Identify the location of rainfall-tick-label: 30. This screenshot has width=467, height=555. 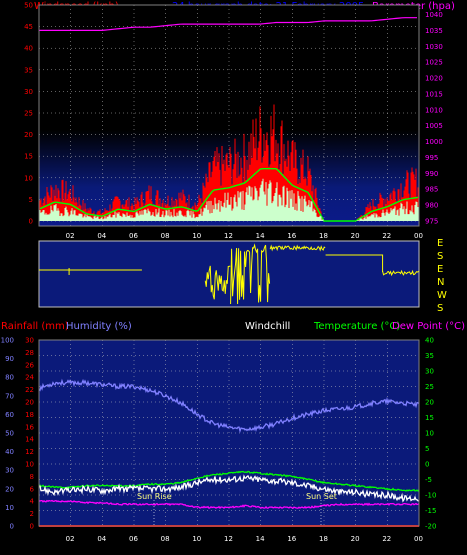
(29, 341).